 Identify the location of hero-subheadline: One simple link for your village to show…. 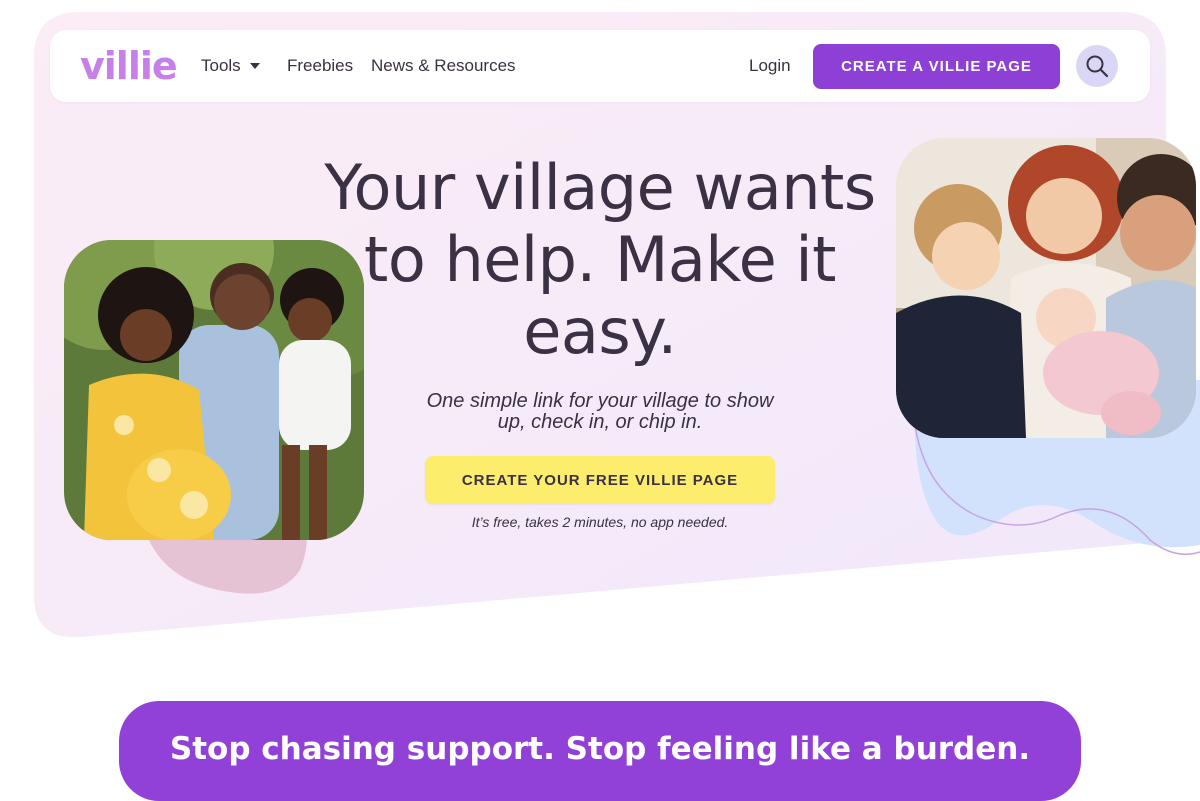
(600, 411).